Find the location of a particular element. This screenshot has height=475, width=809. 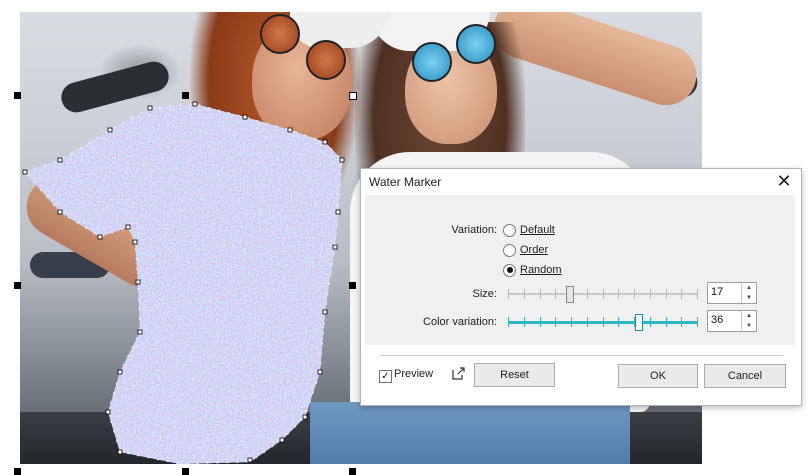

color-variation-spinner-buttons: ▲ ▼ is located at coordinates (748, 321).